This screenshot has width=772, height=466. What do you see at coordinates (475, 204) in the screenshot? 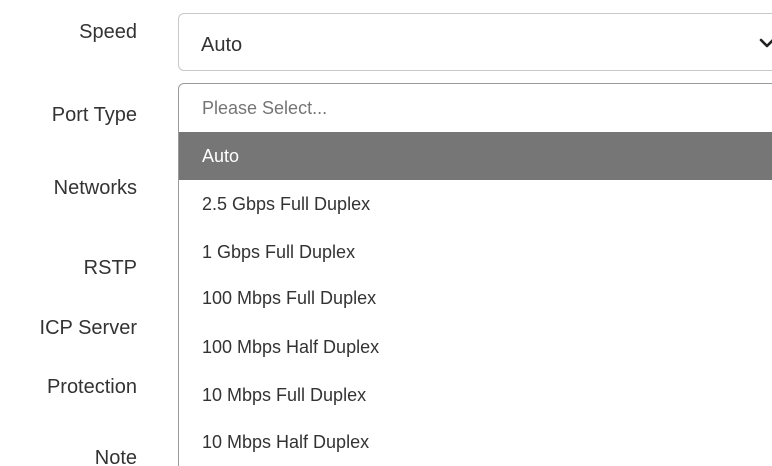
I see `option-2-5-gbps-full-duplex: 2.5 Gbps Full Duplex` at bounding box center [475, 204].